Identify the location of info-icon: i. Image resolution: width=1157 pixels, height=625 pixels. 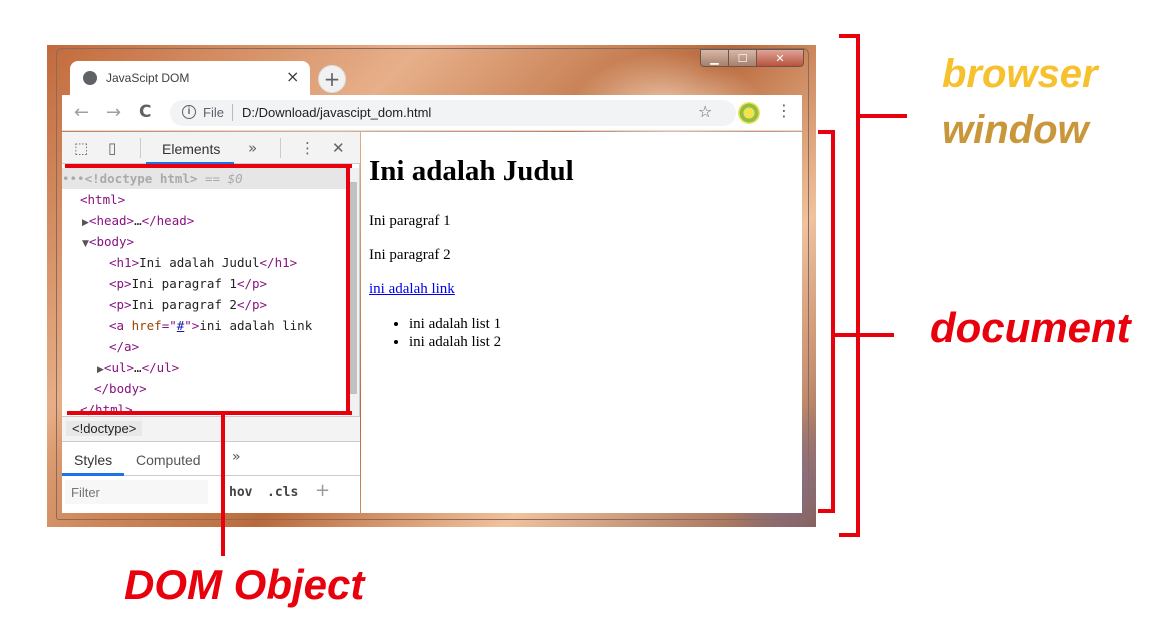
(189, 112).